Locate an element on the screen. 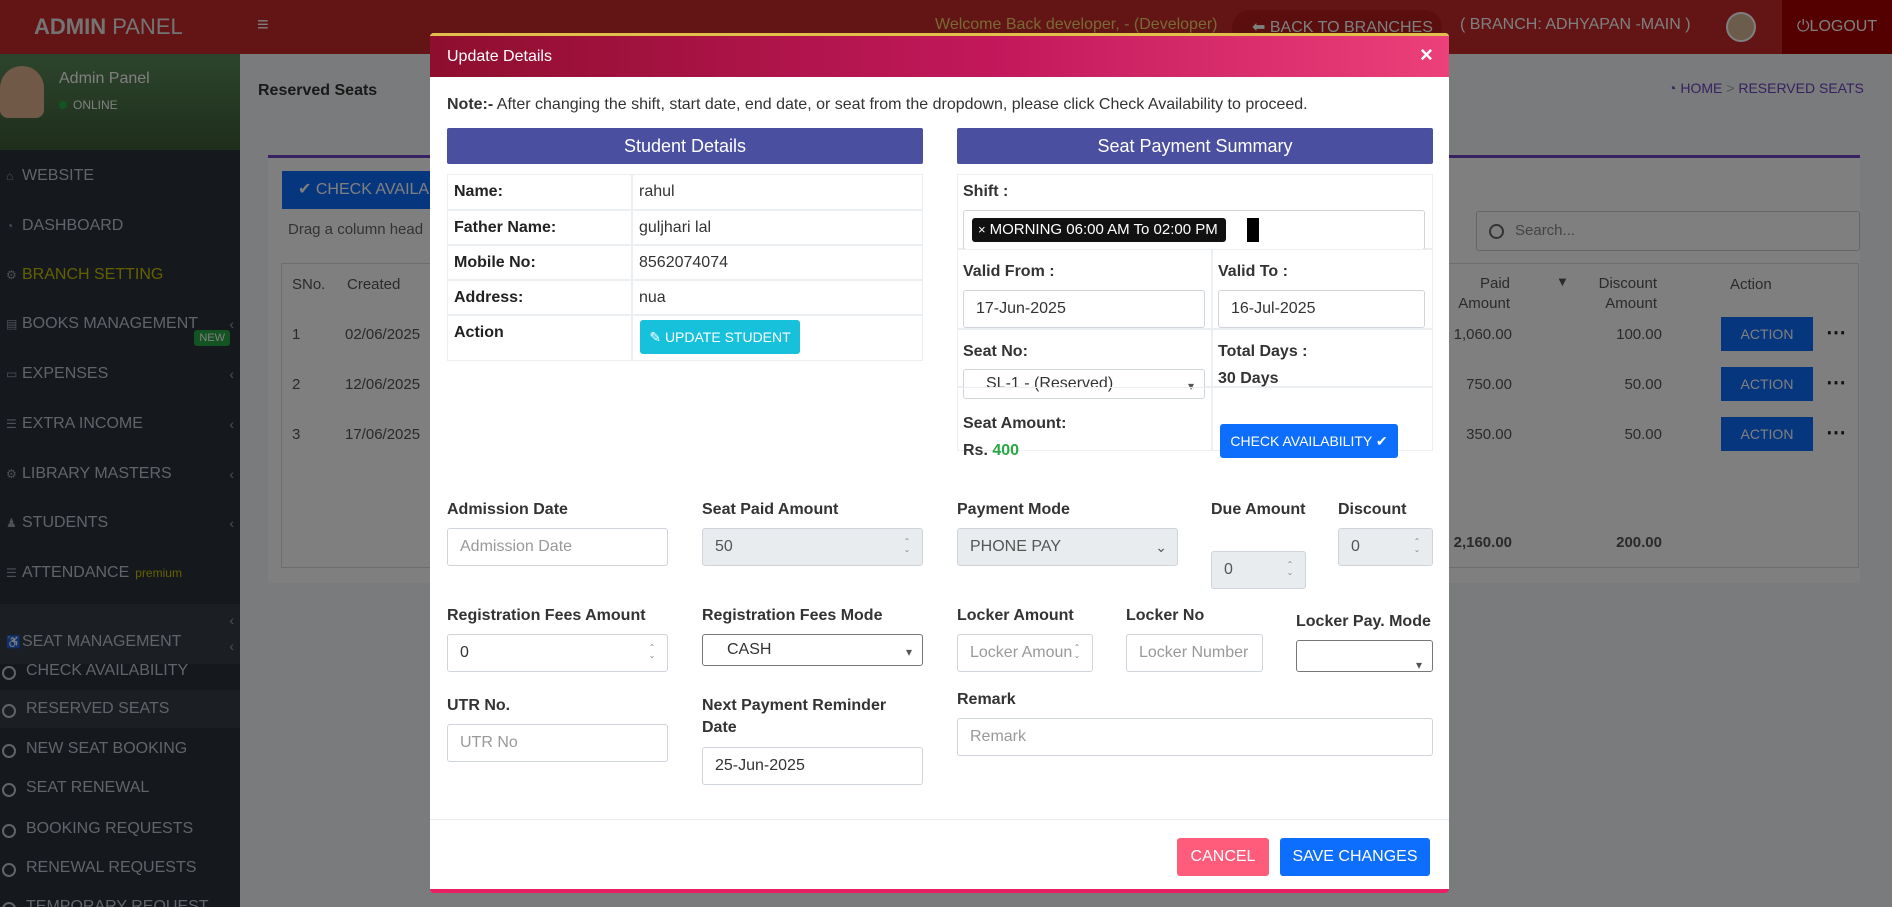 This screenshot has height=907, width=1892. utr-no-label: UTR No. is located at coordinates (479, 705).